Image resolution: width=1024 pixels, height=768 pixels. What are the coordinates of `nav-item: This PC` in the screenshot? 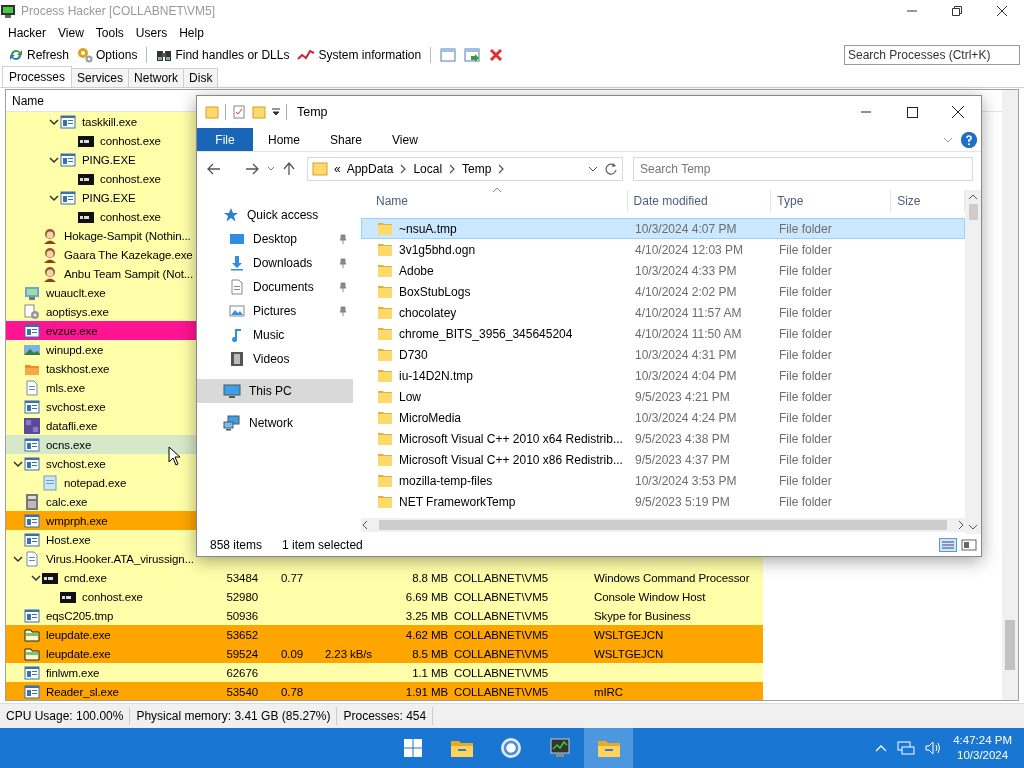 It's located at (275, 391).